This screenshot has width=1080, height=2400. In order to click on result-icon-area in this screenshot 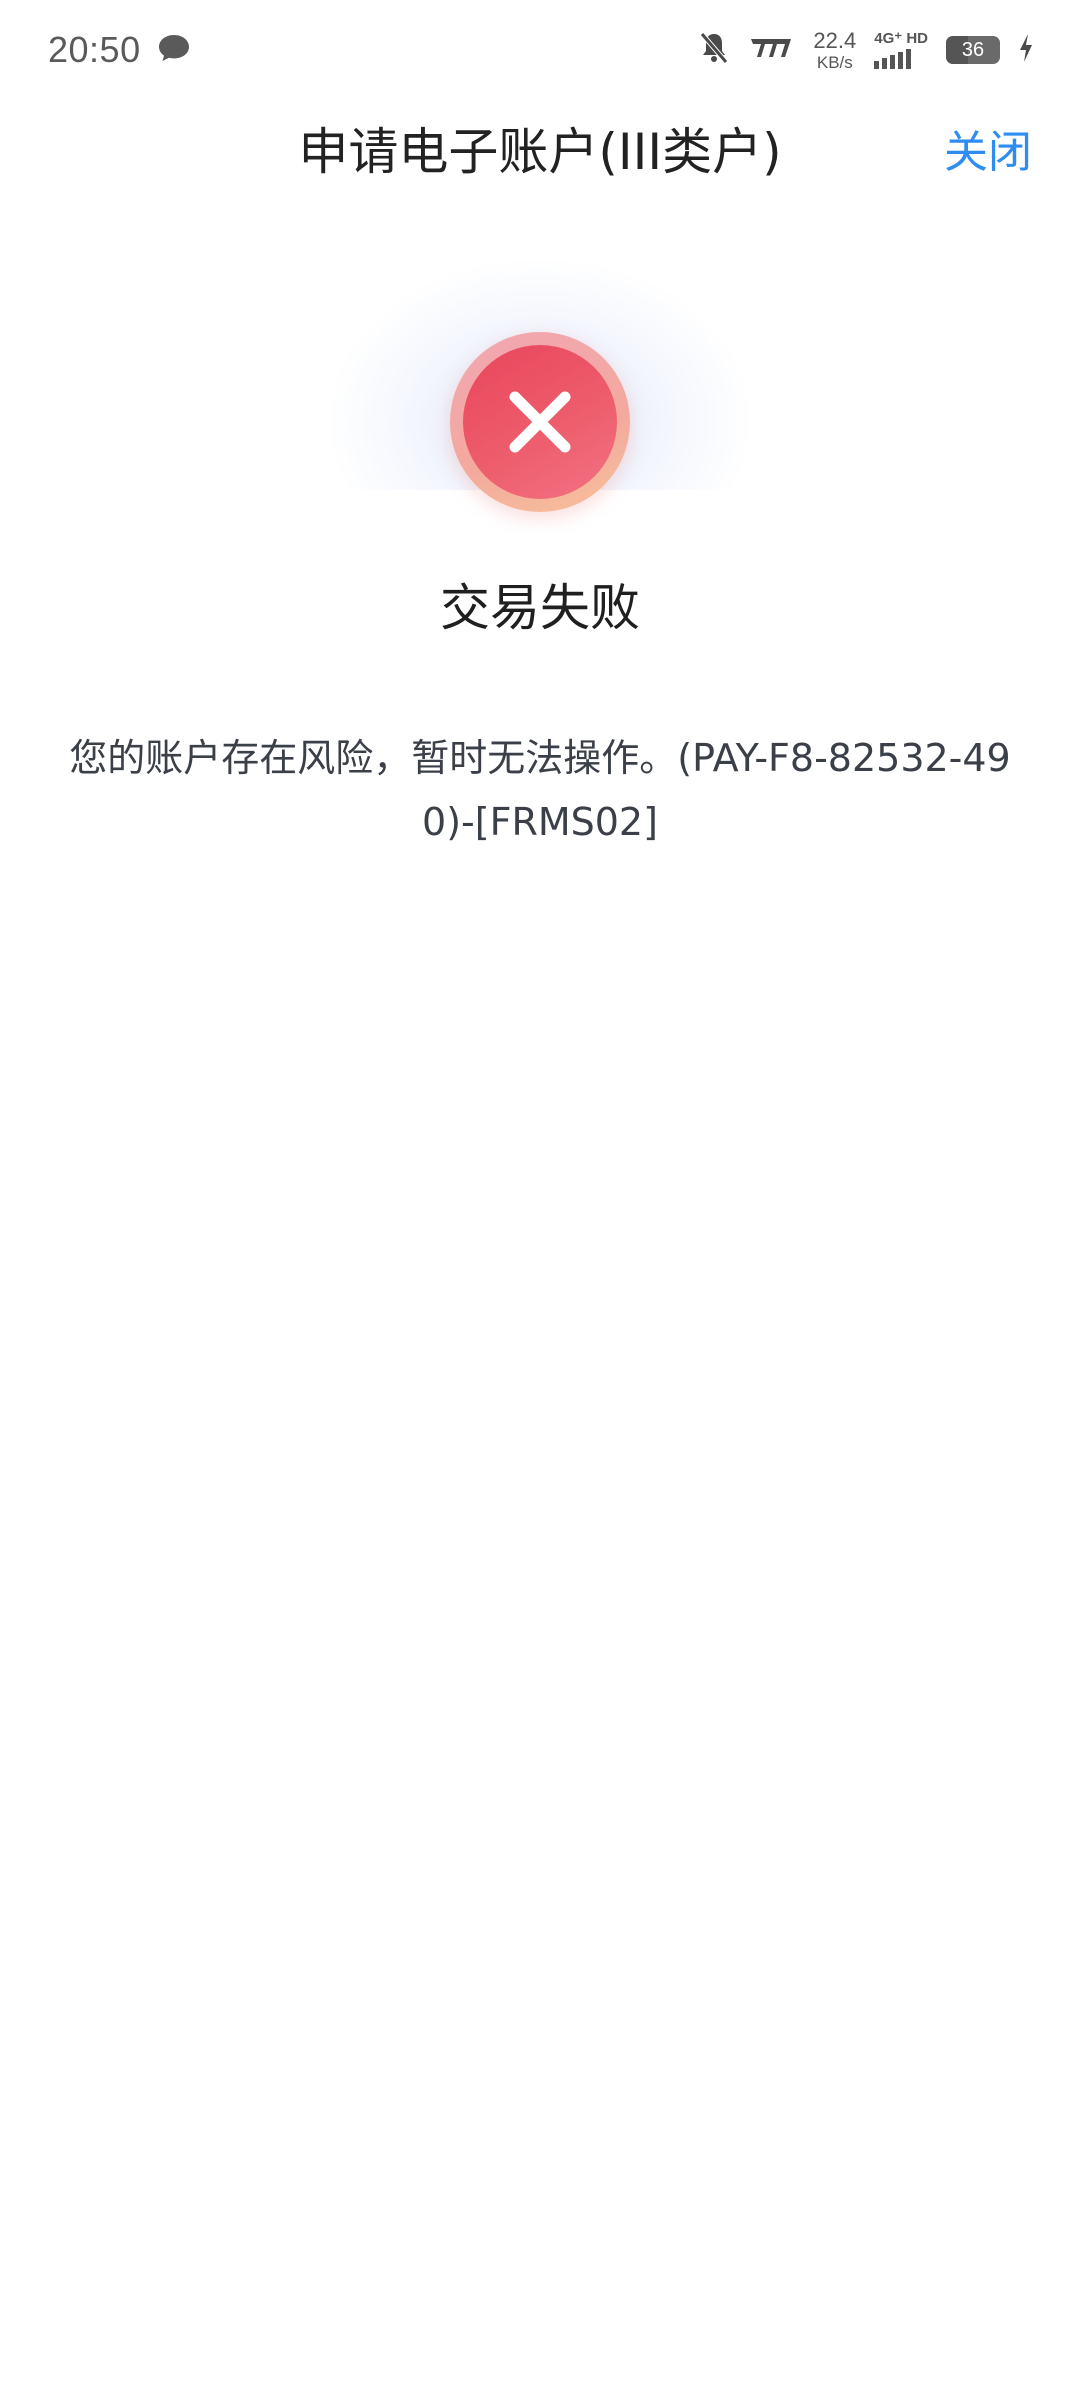, I will do `click(540, 410)`.